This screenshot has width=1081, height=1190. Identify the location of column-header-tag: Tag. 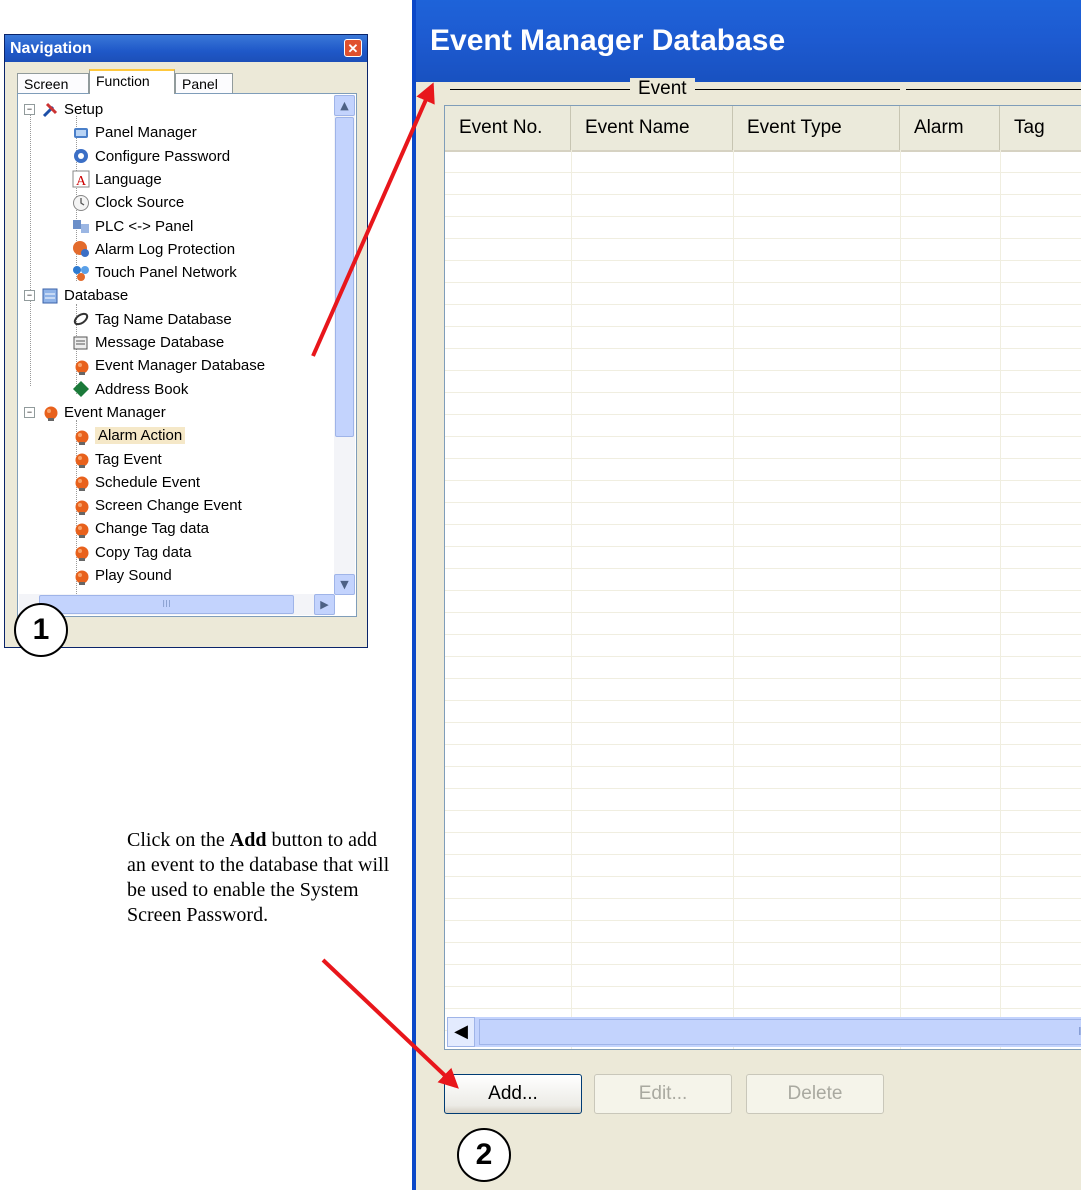
(1040, 128).